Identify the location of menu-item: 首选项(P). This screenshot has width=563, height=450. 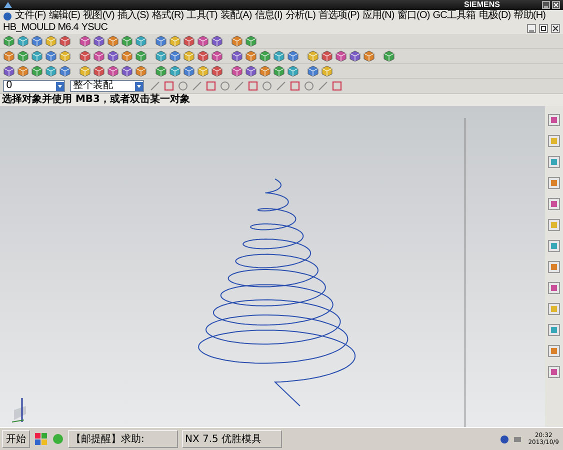
(339, 16).